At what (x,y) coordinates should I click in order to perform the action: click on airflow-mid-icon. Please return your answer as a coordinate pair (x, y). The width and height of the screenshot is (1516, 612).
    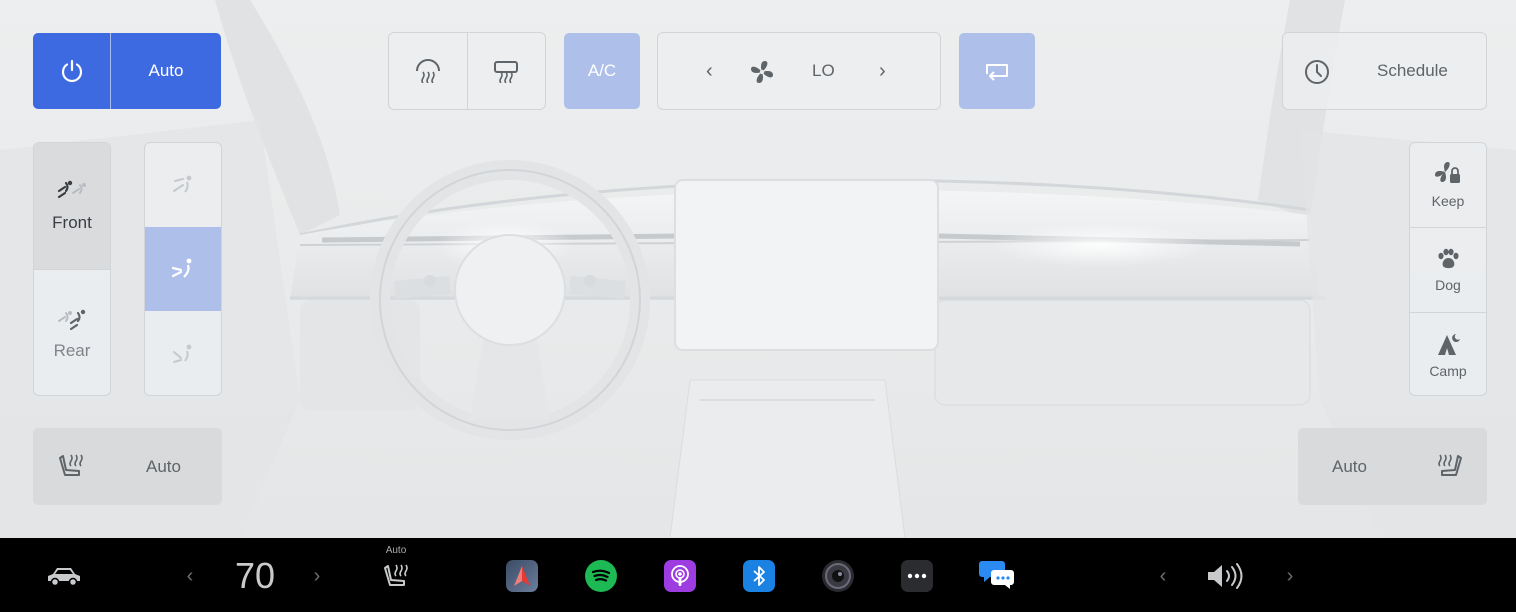
    Looking at the image, I should click on (181, 268).